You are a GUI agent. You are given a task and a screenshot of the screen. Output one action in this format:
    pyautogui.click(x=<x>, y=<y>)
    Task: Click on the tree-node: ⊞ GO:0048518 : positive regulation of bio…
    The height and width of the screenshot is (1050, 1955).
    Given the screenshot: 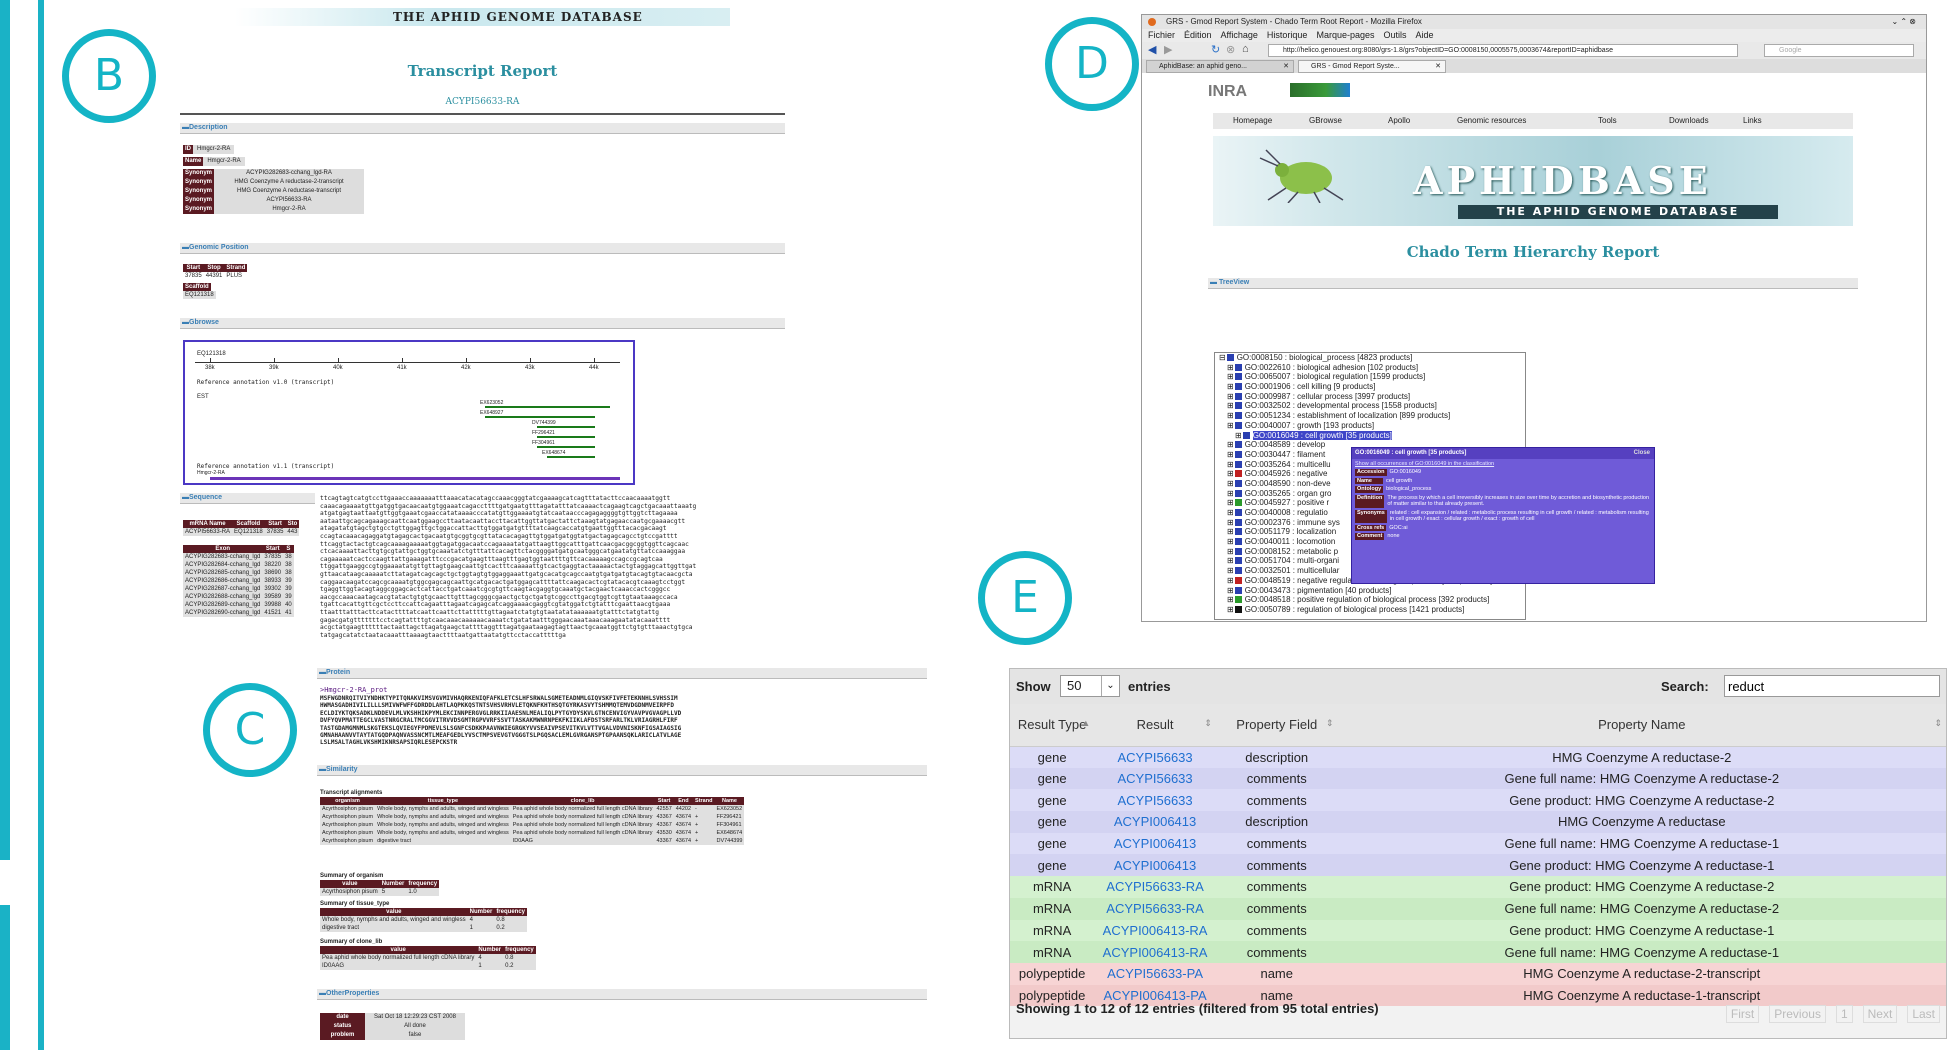 What is the action you would take?
    pyautogui.click(x=1370, y=600)
    